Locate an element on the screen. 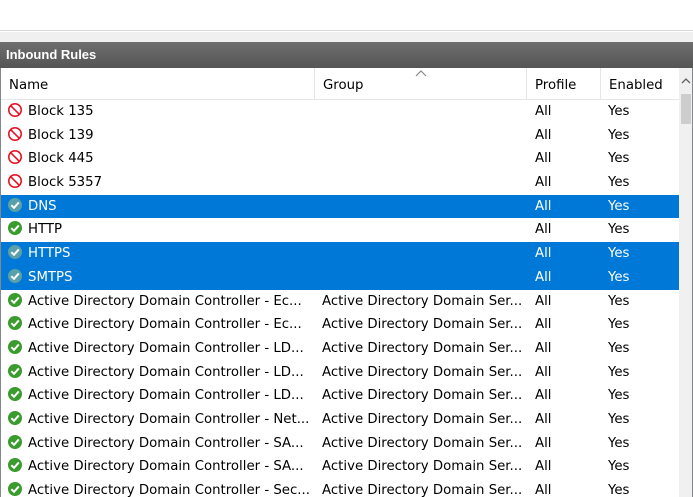 The height and width of the screenshot is (497, 693). table-row: Block 5357 All Yes is located at coordinates (340, 183).